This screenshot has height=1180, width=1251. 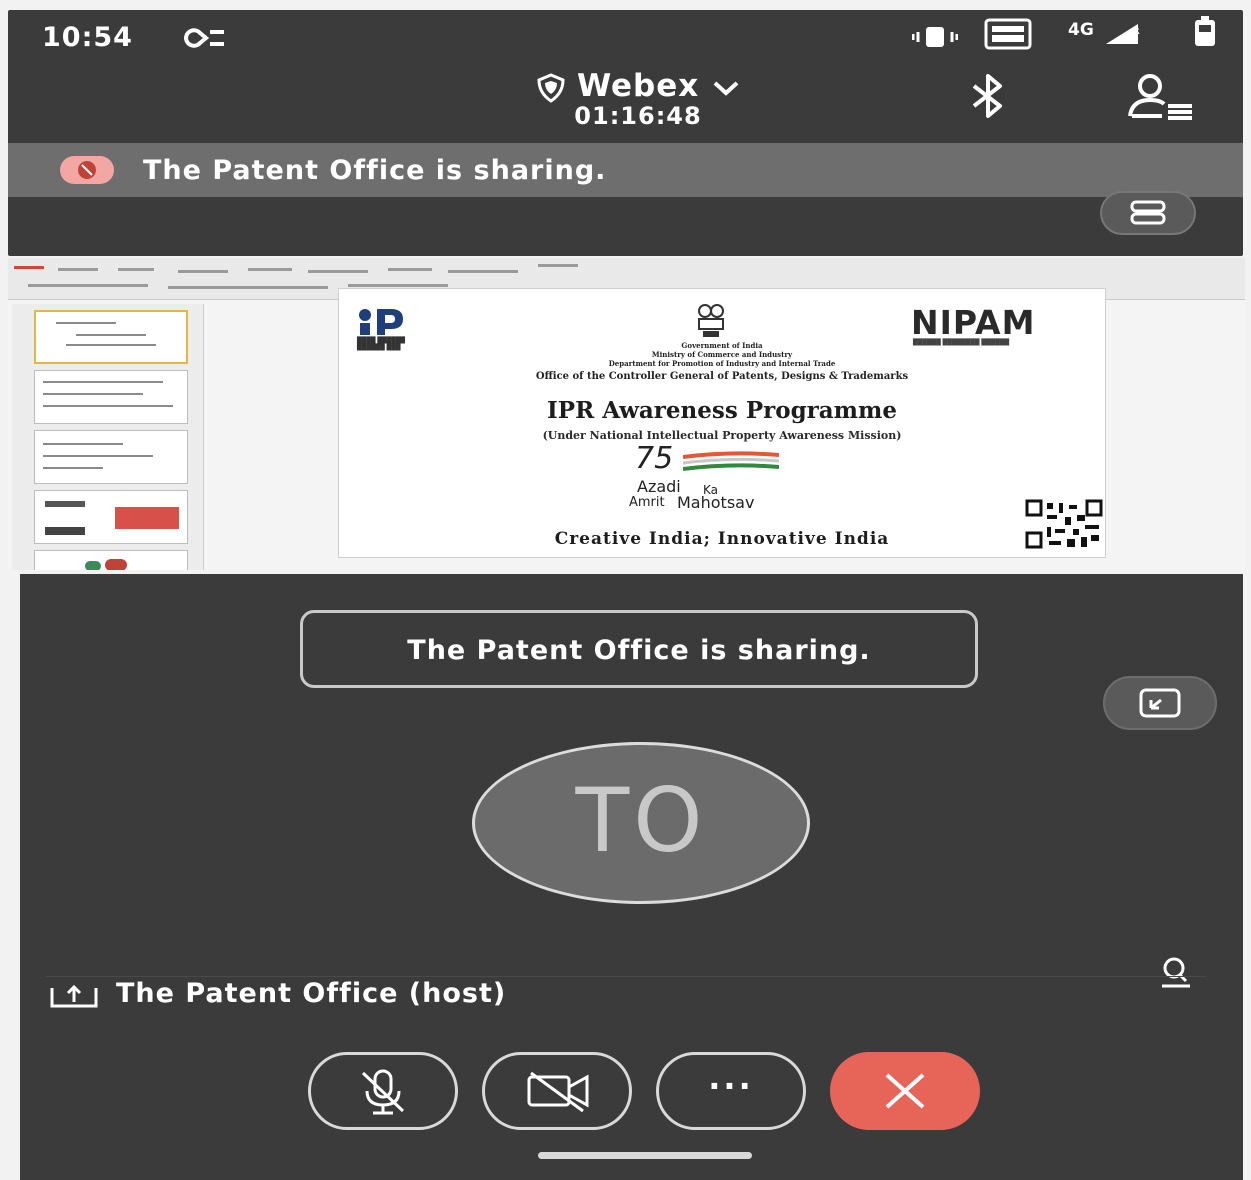 What do you see at coordinates (722, 539) in the screenshot?
I see `slide-tagline: Creative India; Innovative India` at bounding box center [722, 539].